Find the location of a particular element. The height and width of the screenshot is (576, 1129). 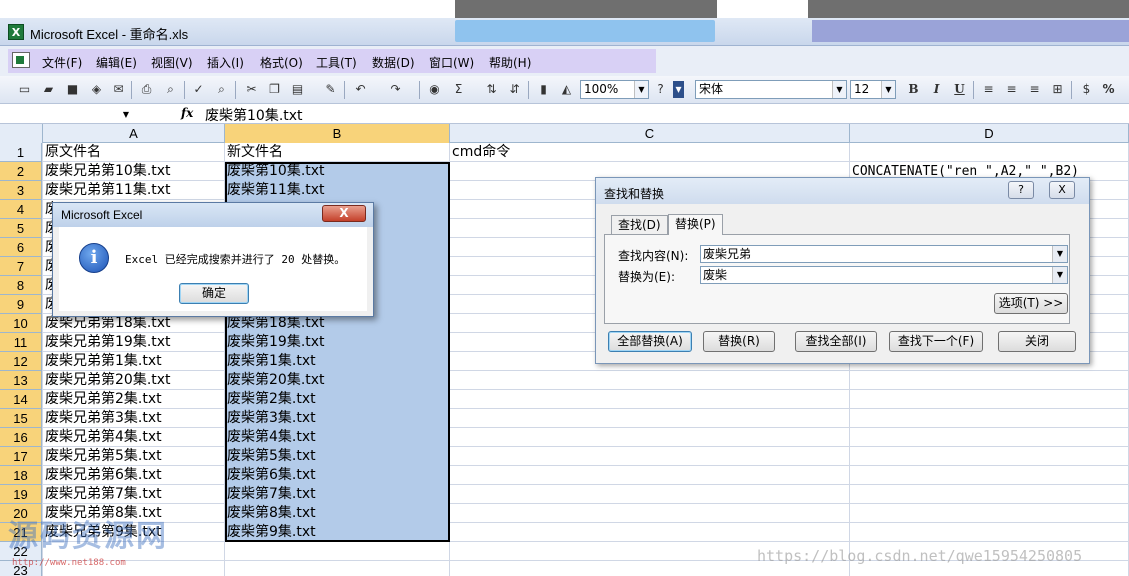

column-header-d: D is located at coordinates (989, 133).